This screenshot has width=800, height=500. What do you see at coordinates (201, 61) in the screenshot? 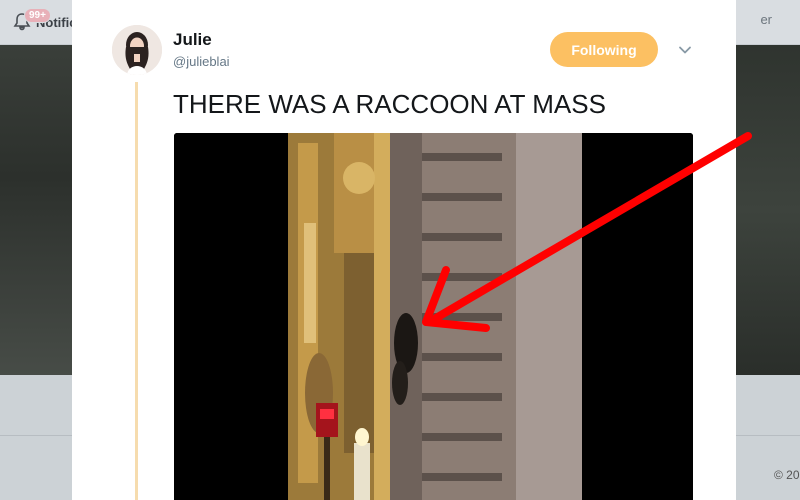
I see `author-handle: @julieblai` at bounding box center [201, 61].